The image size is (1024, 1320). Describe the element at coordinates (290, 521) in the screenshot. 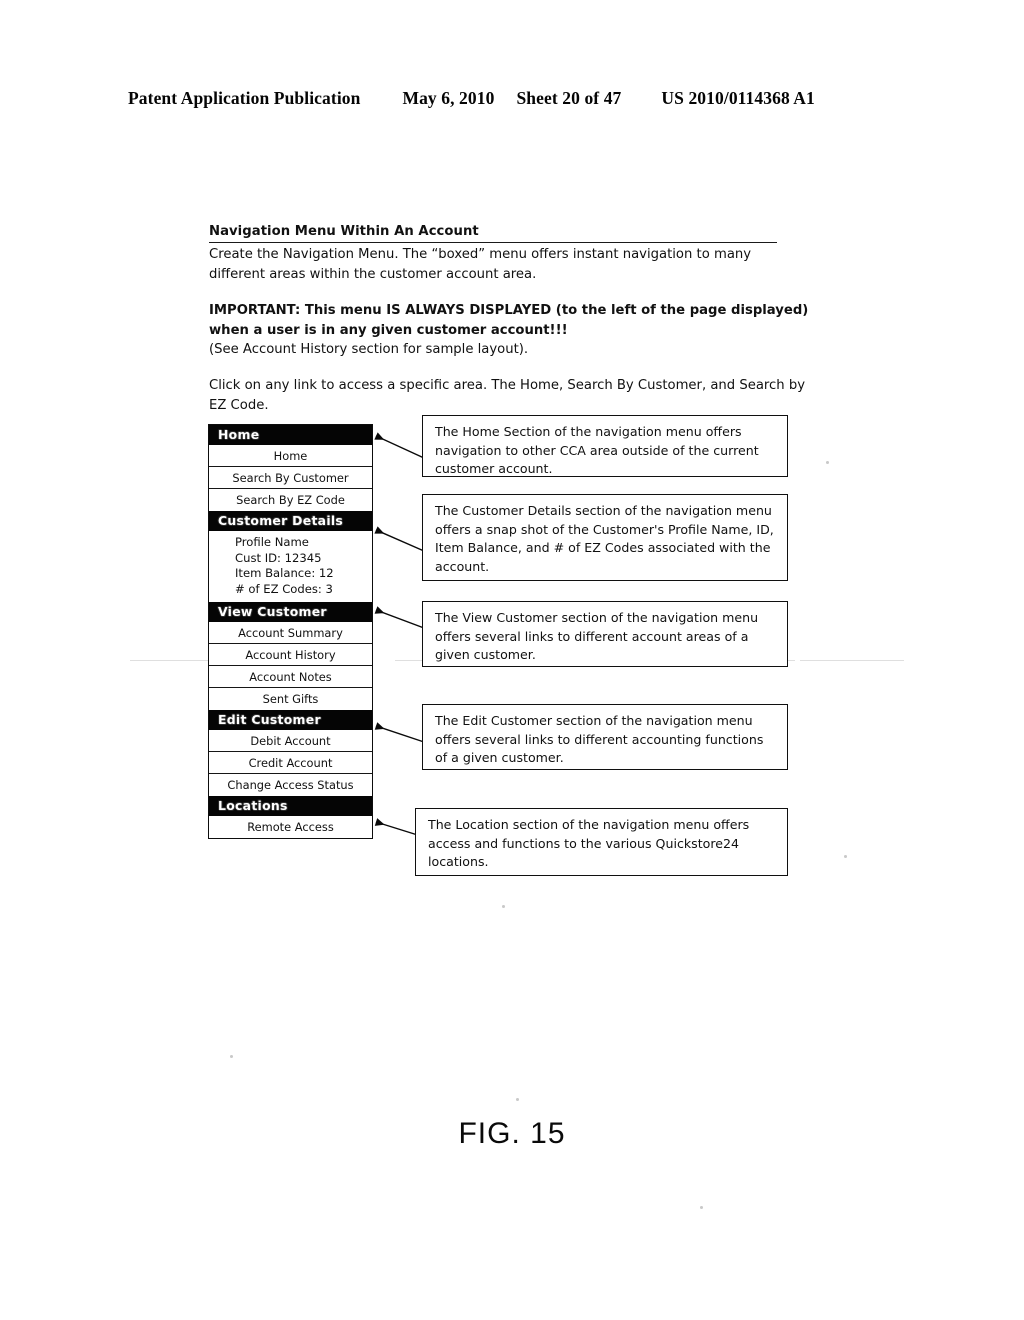

I see `nav-section-header-customer-details: Customer Details` at that location.